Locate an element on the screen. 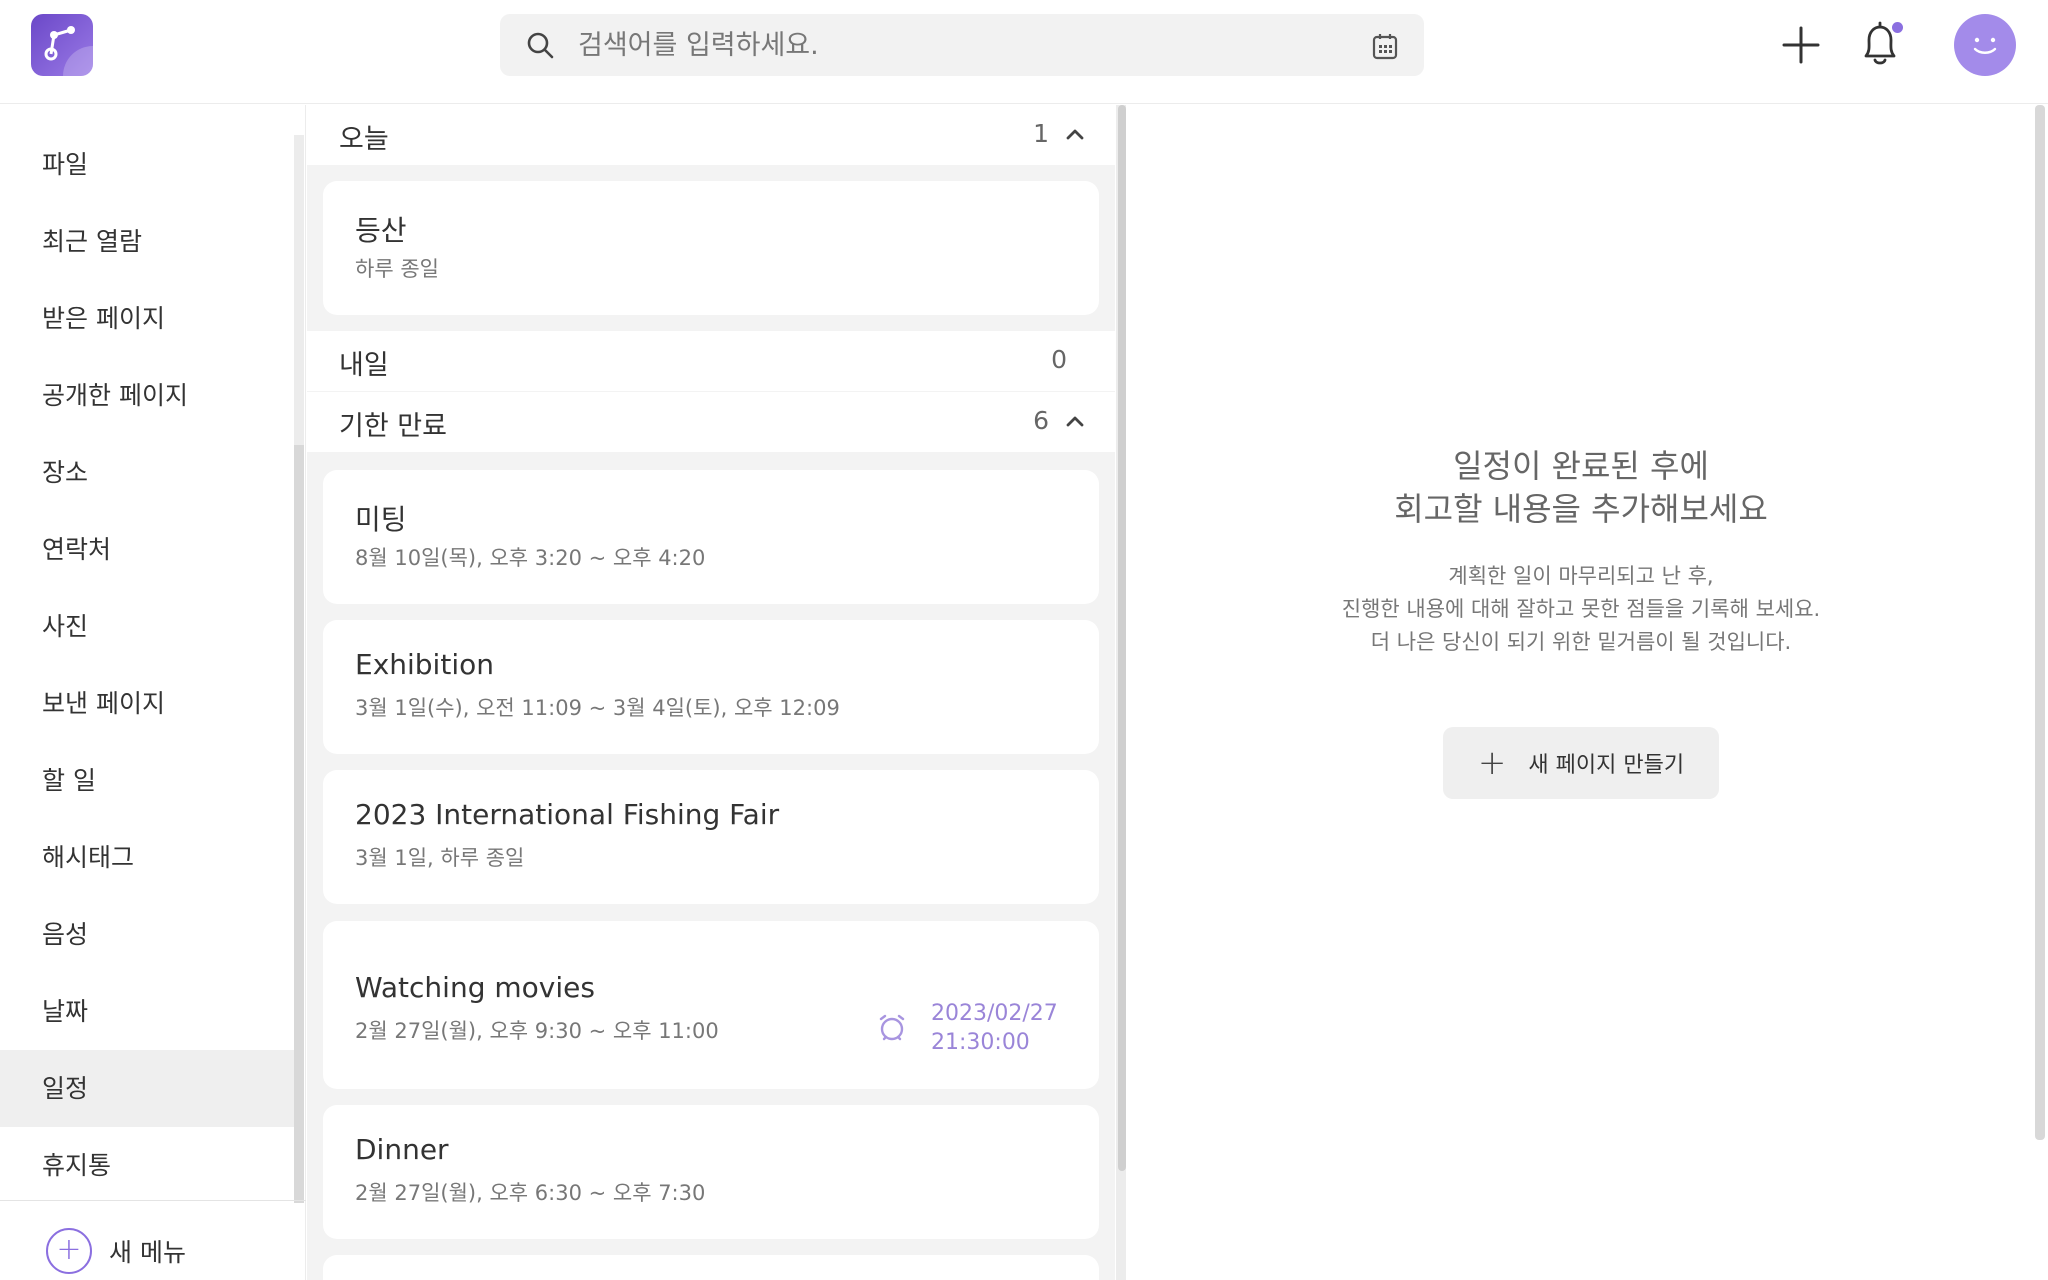 The width and height of the screenshot is (2048, 1280). alarm-date: 2023/02/27 is located at coordinates (994, 1013).